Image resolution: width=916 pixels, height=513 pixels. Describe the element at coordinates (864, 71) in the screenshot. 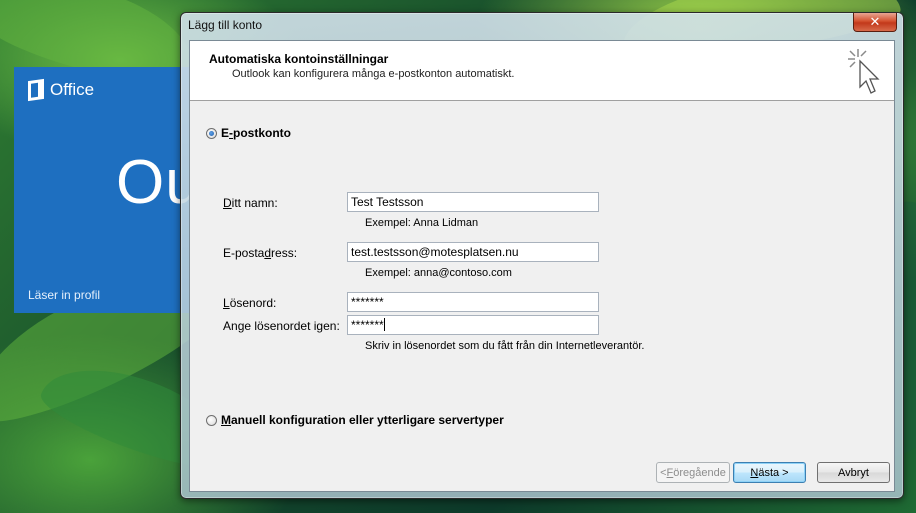

I see `wizard-cursor-icon` at that location.